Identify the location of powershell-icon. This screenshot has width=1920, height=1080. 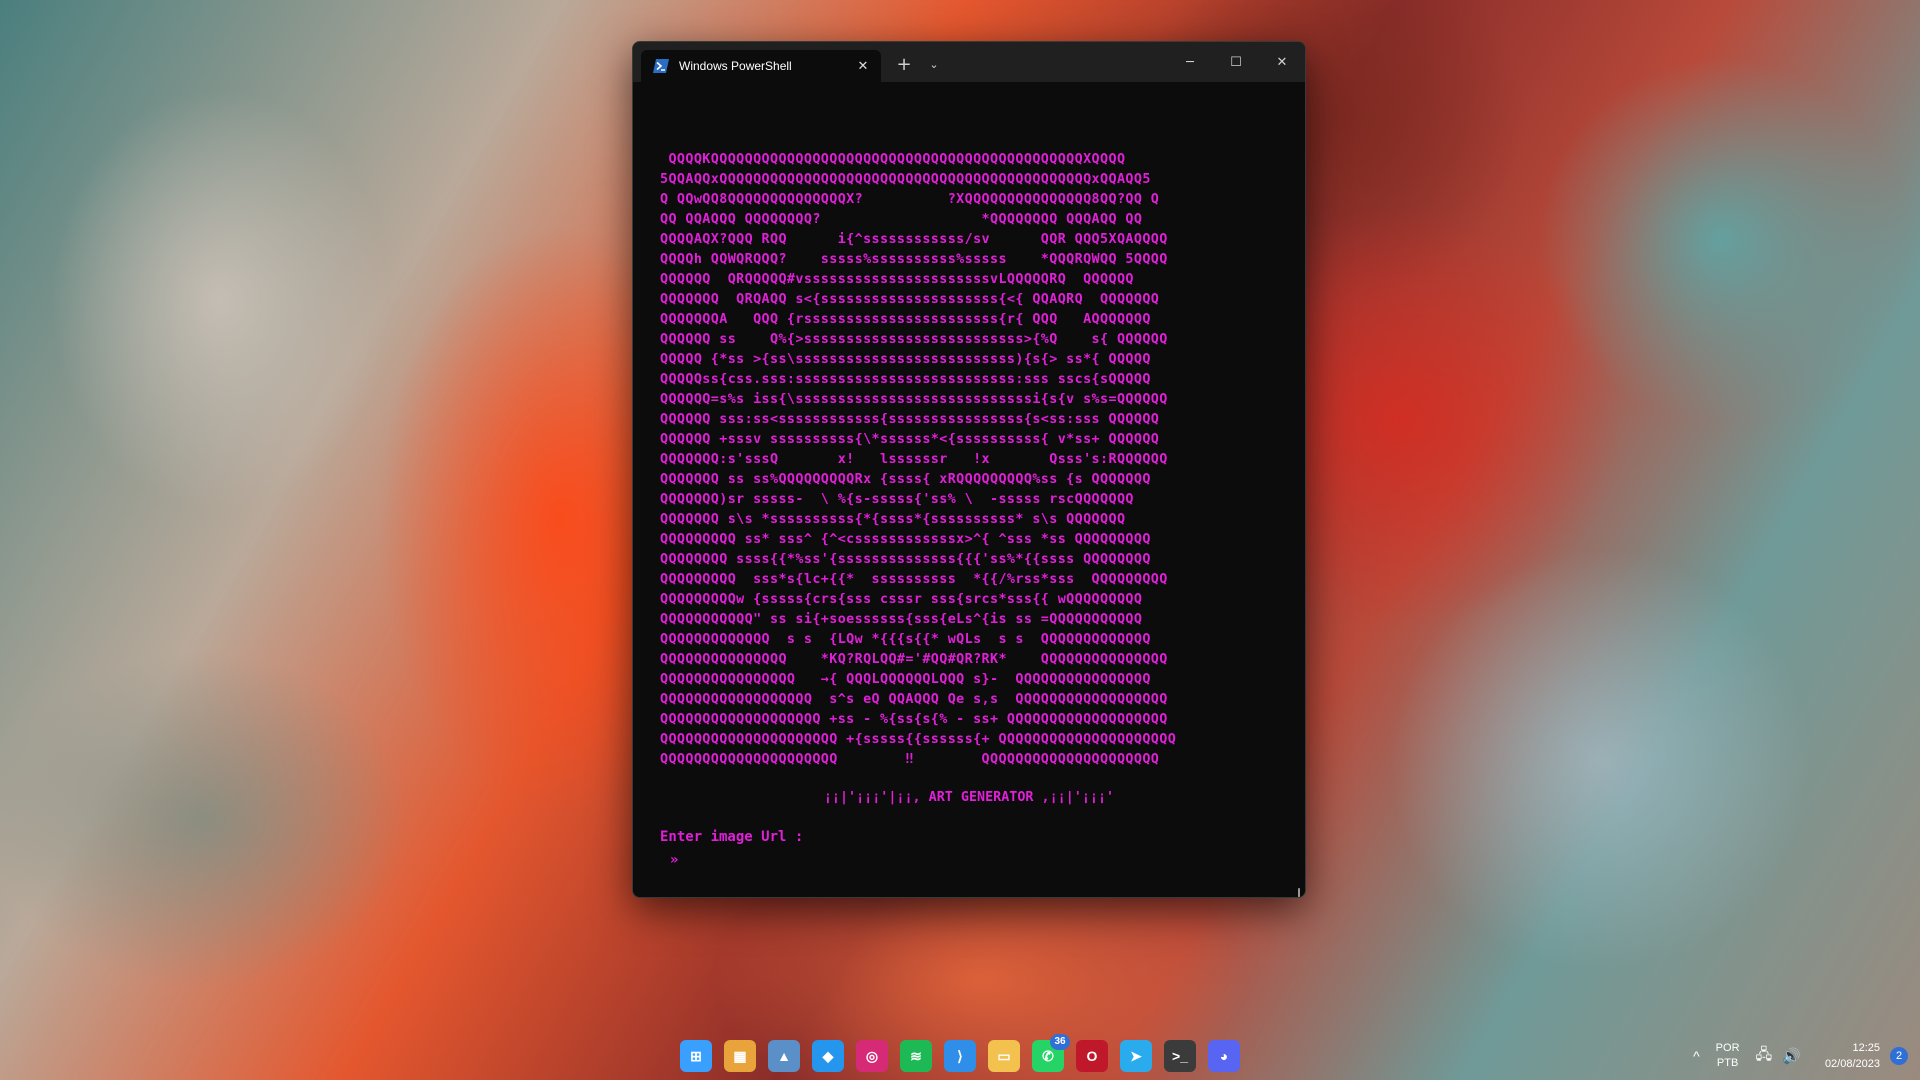
(661, 66).